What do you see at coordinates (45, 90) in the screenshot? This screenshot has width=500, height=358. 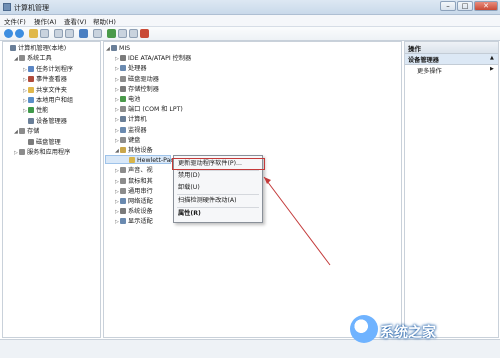 I see `nav-tree-item: ▷ 共享文件夹` at bounding box center [45, 90].